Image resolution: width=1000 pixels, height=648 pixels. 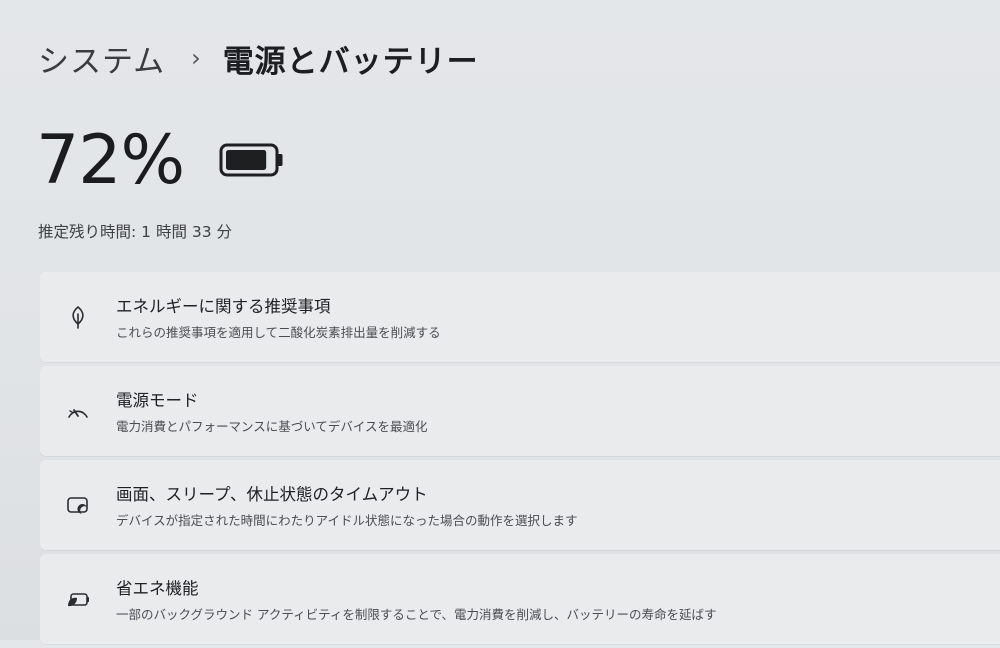 What do you see at coordinates (223, 306) in the screenshot?
I see `card-title: エネルギーに関する推奨事項` at bounding box center [223, 306].